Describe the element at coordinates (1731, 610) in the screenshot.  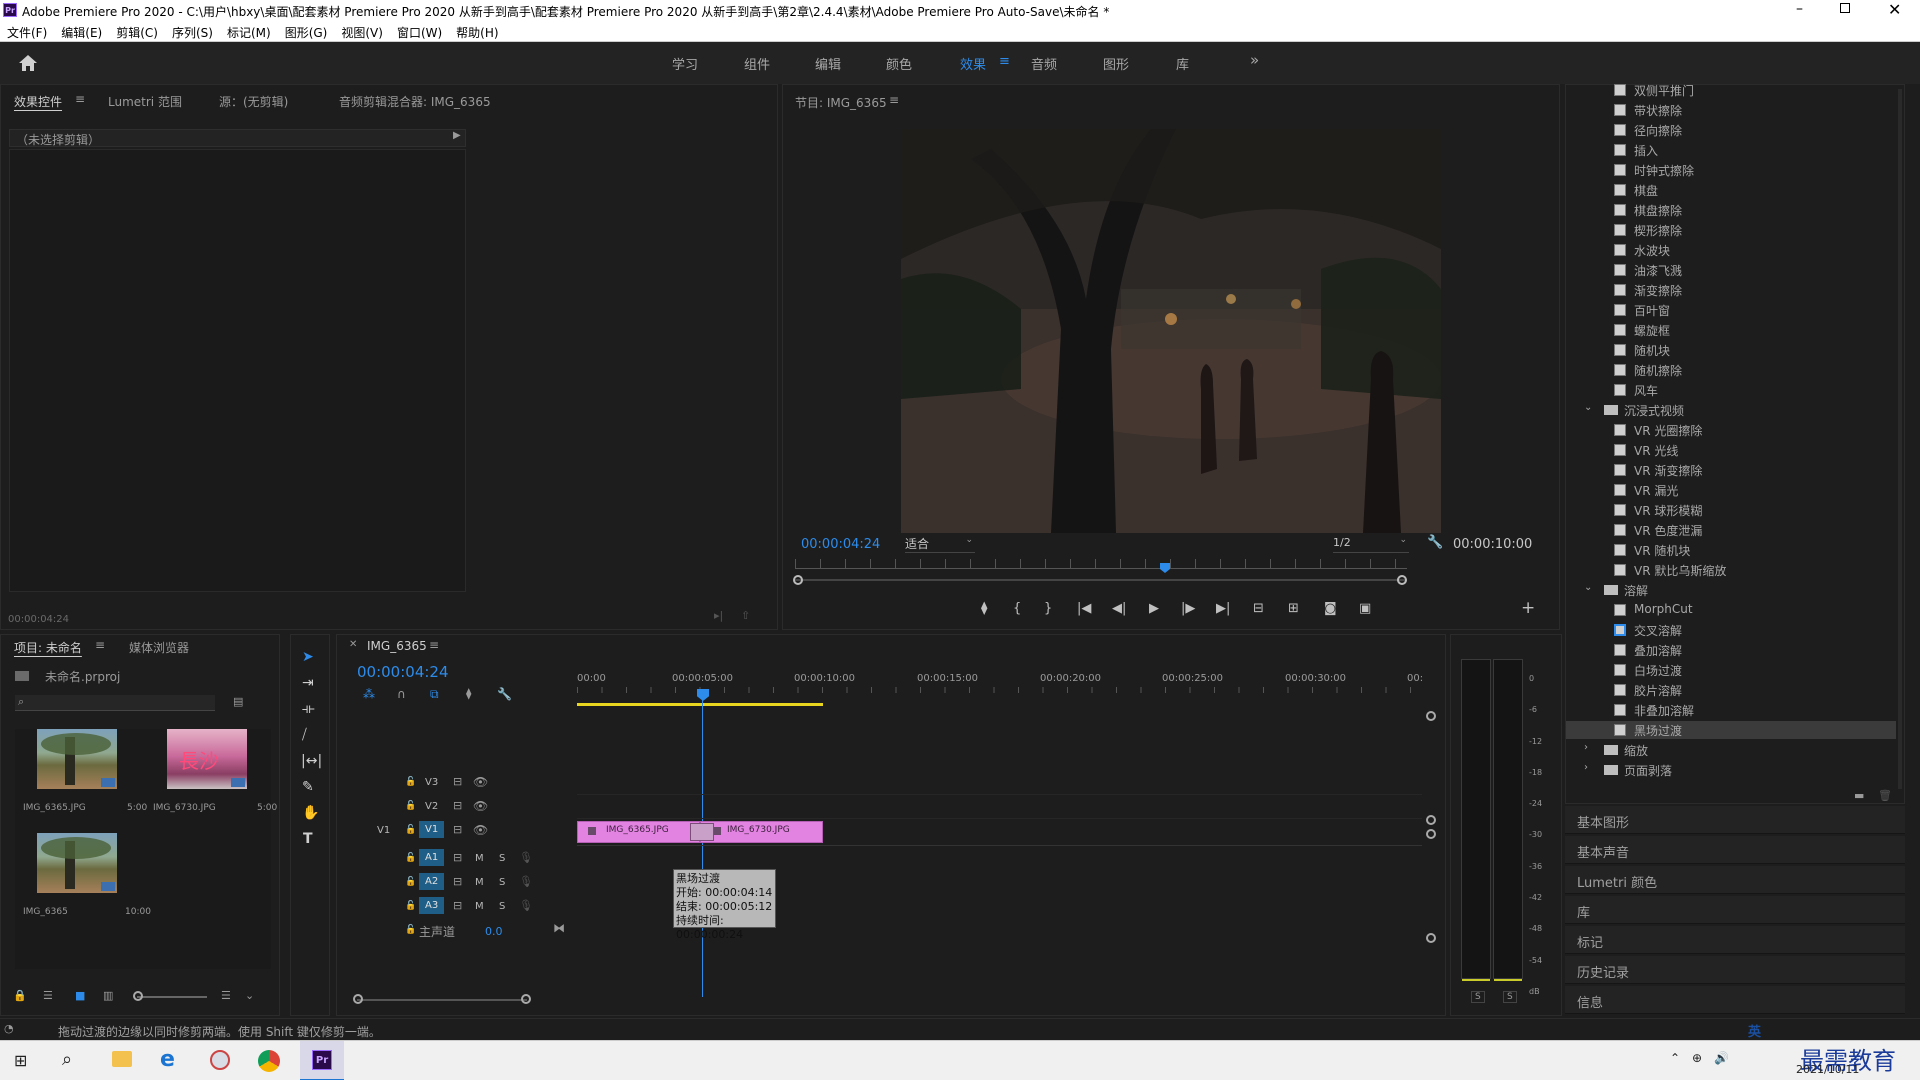
I see `effects-item: MorphCut` at that location.